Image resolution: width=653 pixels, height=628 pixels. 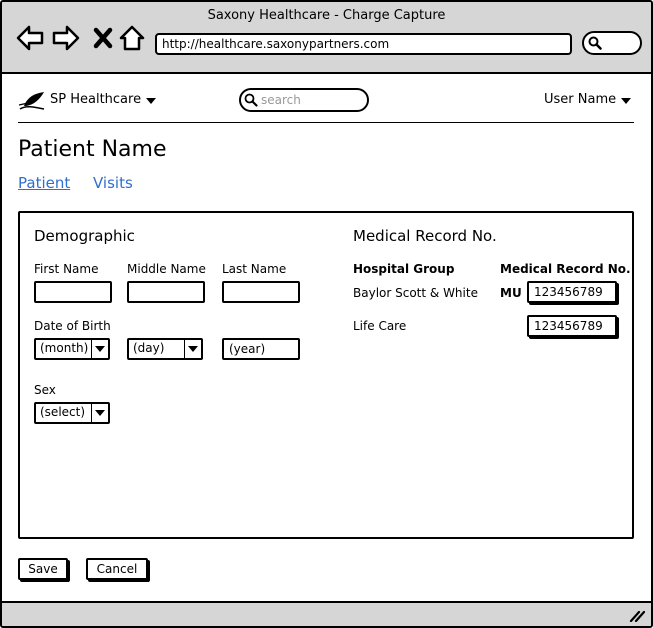 What do you see at coordinates (66, 38) in the screenshot?
I see `forward-arrow-icon` at bounding box center [66, 38].